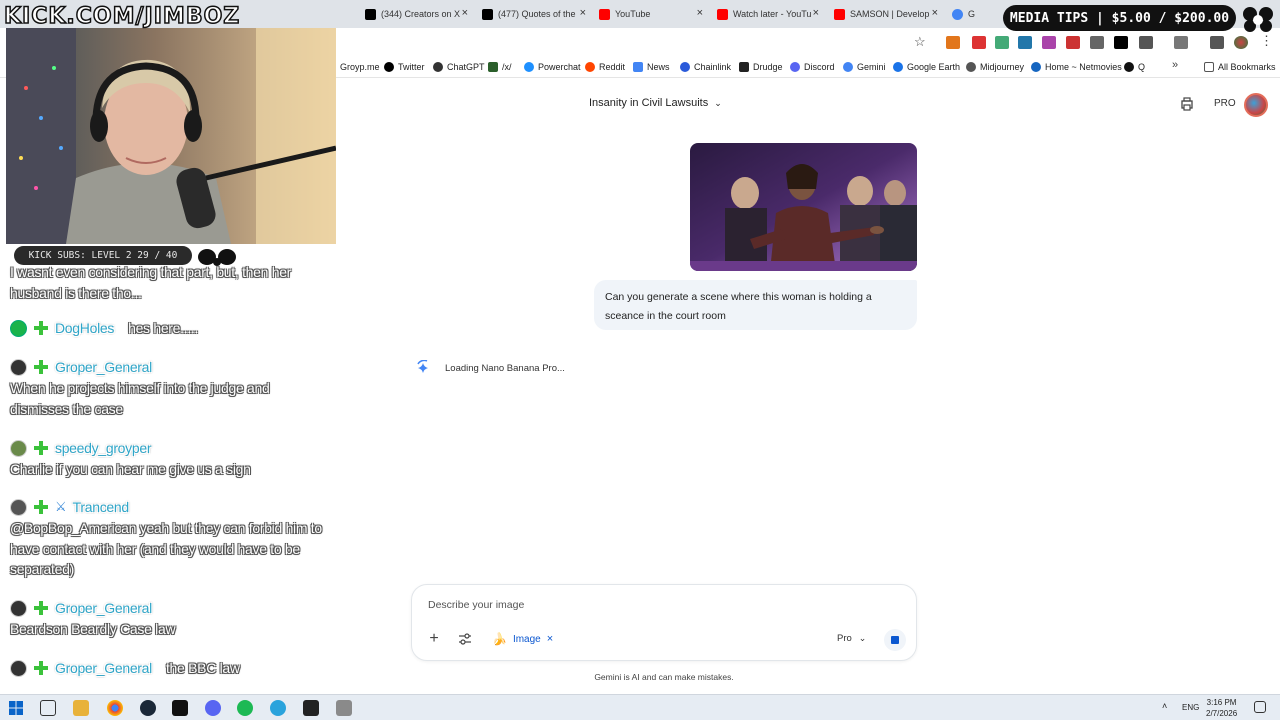 This screenshot has width=1280, height=720. Describe the element at coordinates (864, 67) in the screenshot. I see `bookmark-item: Gemini` at that location.